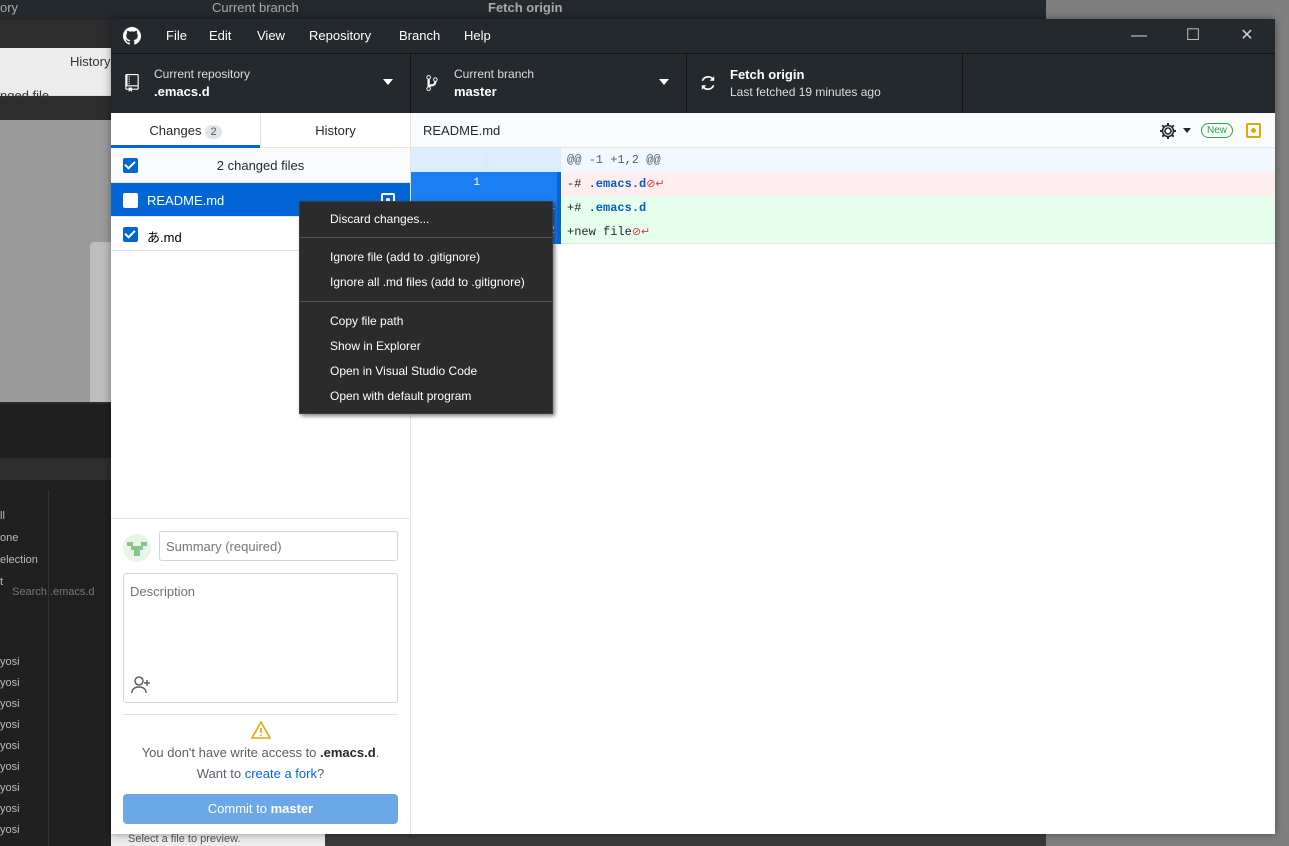 Image resolution: width=1289 pixels, height=846 pixels. Describe the element at coordinates (477, 35) in the screenshot. I see `menu-help: Help` at that location.